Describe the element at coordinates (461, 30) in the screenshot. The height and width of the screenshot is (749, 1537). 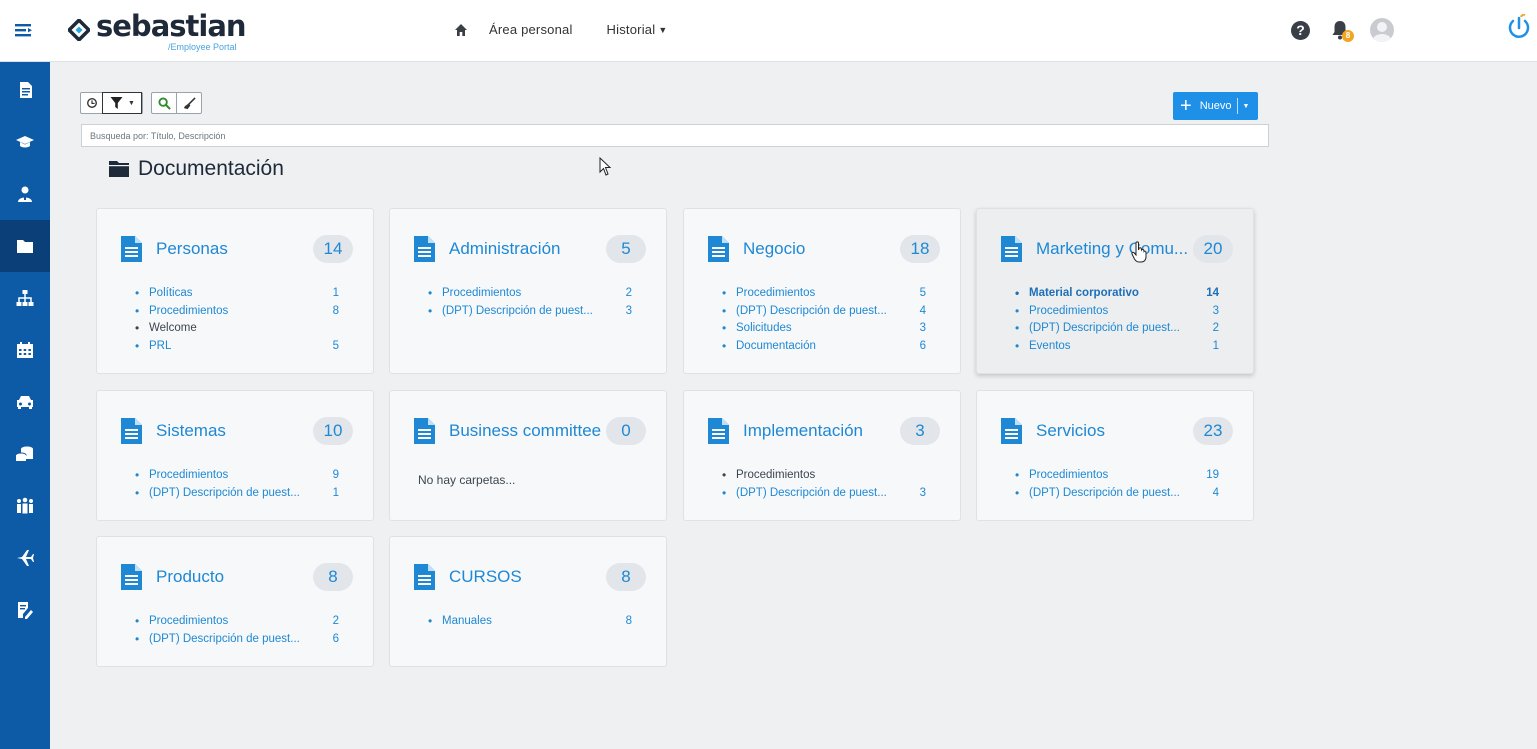
I see `home-icon` at that location.